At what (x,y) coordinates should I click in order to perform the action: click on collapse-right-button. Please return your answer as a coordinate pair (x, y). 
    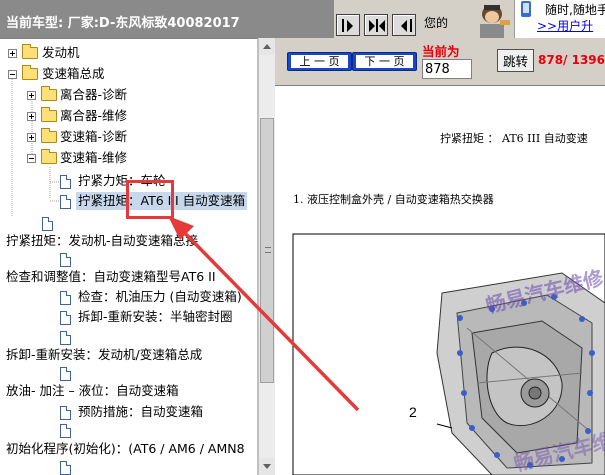
    Looking at the image, I should click on (404, 25).